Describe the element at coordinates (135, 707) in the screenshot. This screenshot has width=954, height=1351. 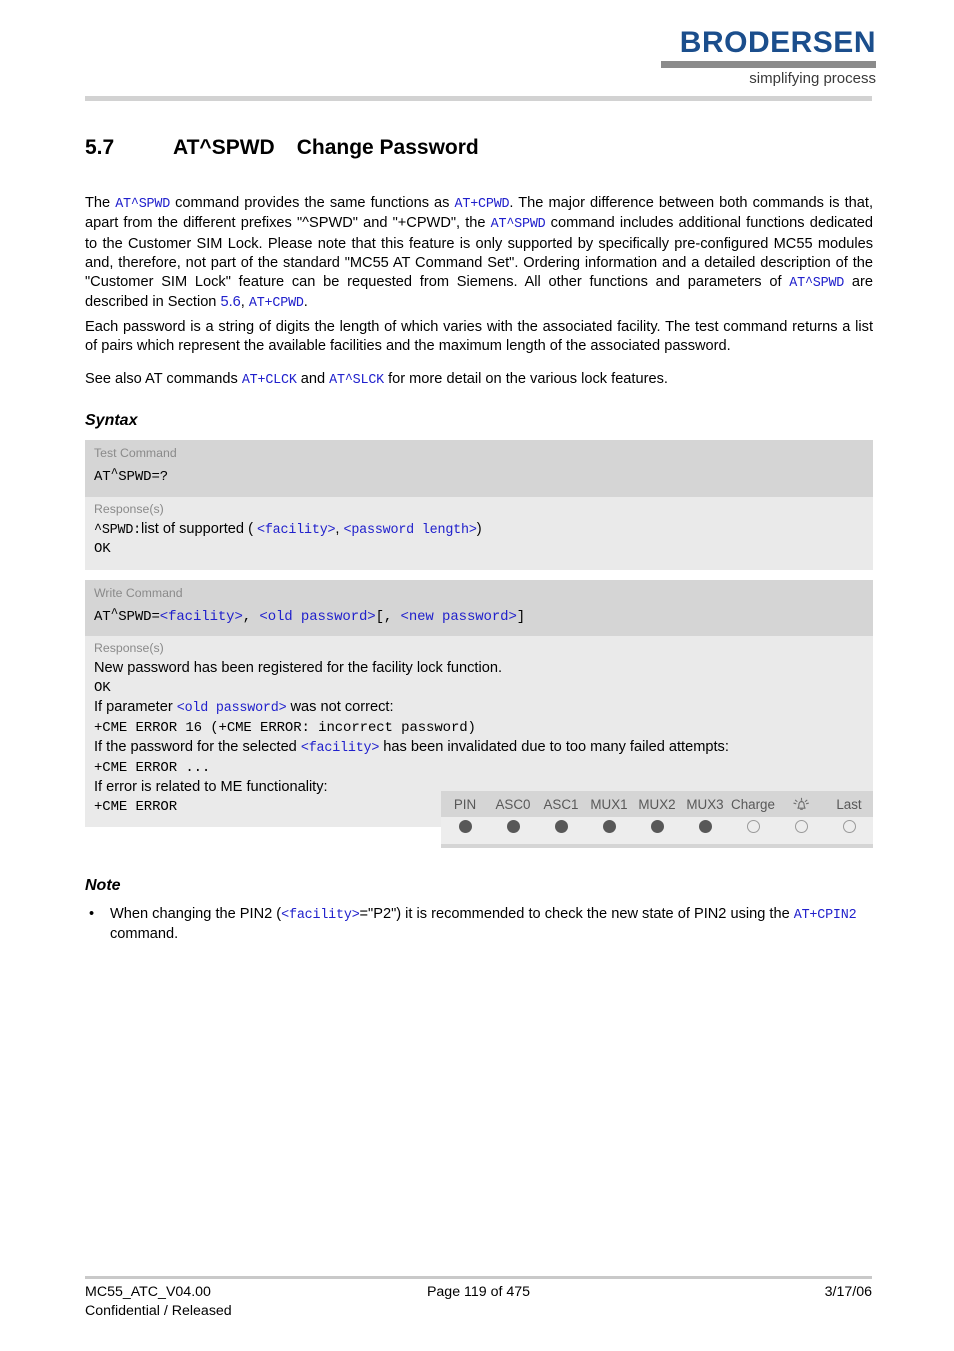
I see `text-fragment: If parameter` at that location.